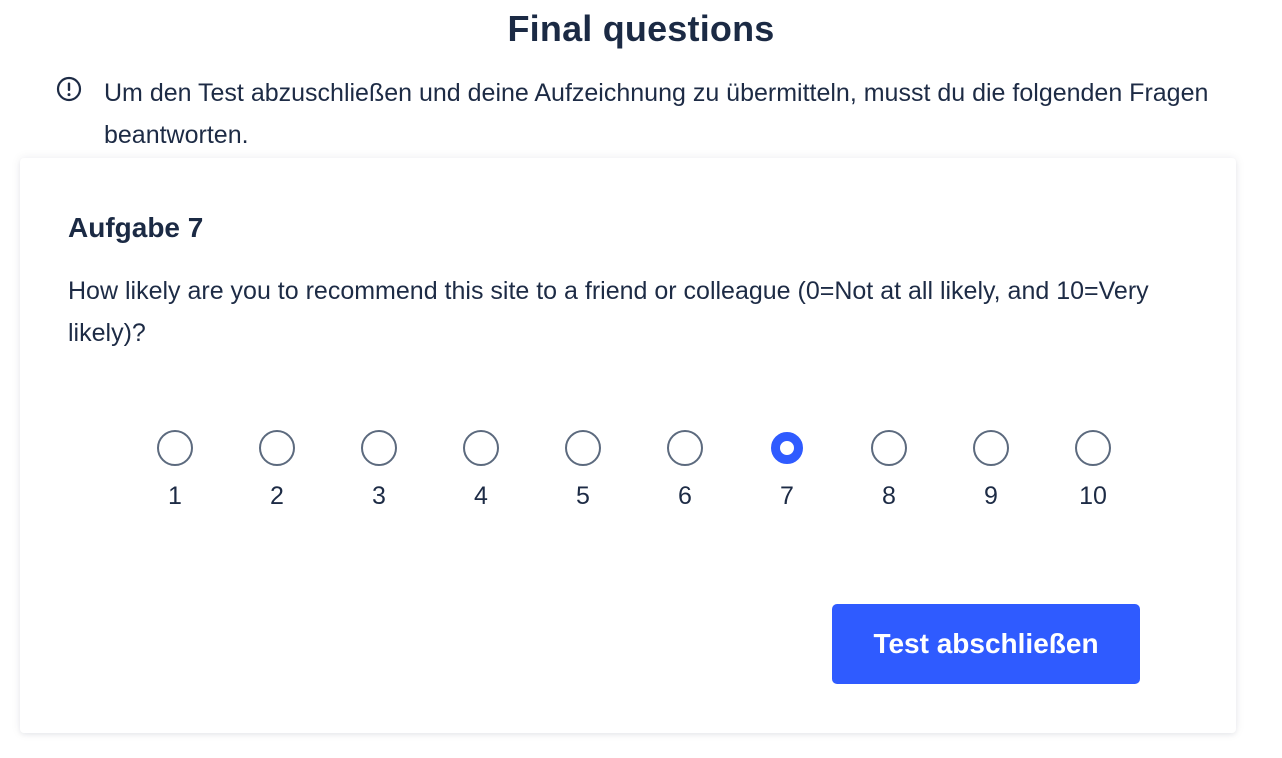 This screenshot has height=758, width=1282. Describe the element at coordinates (277, 470) in the screenshot. I see `rating-option-2: 2` at that location.